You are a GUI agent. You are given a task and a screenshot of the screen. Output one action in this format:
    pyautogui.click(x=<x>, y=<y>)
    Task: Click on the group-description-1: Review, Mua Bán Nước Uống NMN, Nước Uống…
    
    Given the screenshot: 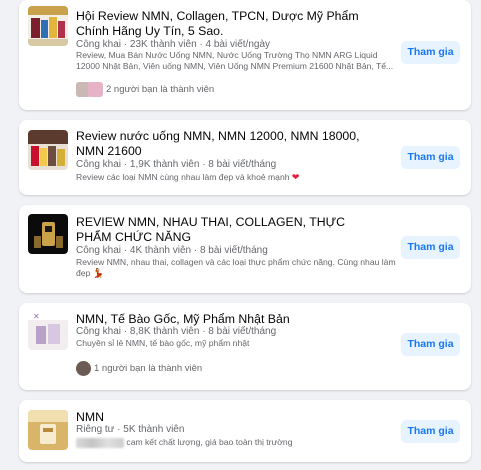 What is the action you would take?
    pyautogui.click(x=235, y=60)
    